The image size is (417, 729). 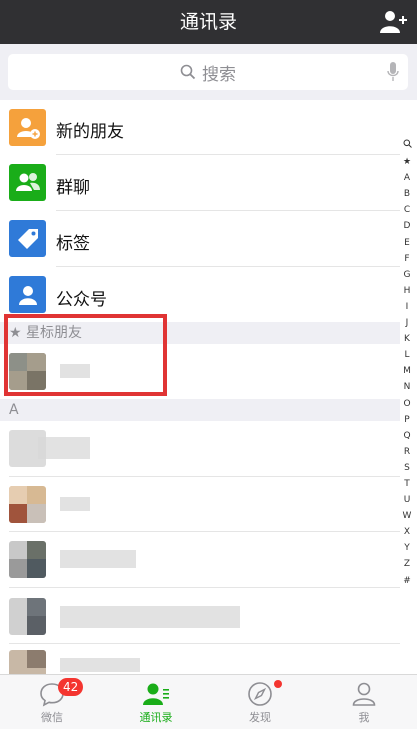 I want to click on index-letter: H, so click(x=407, y=291).